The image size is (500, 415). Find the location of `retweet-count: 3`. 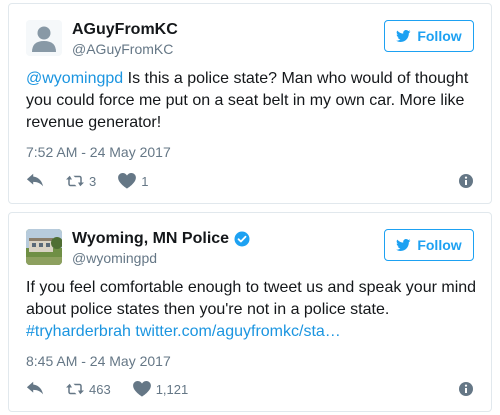

retweet-count: 3 is located at coordinates (93, 181).